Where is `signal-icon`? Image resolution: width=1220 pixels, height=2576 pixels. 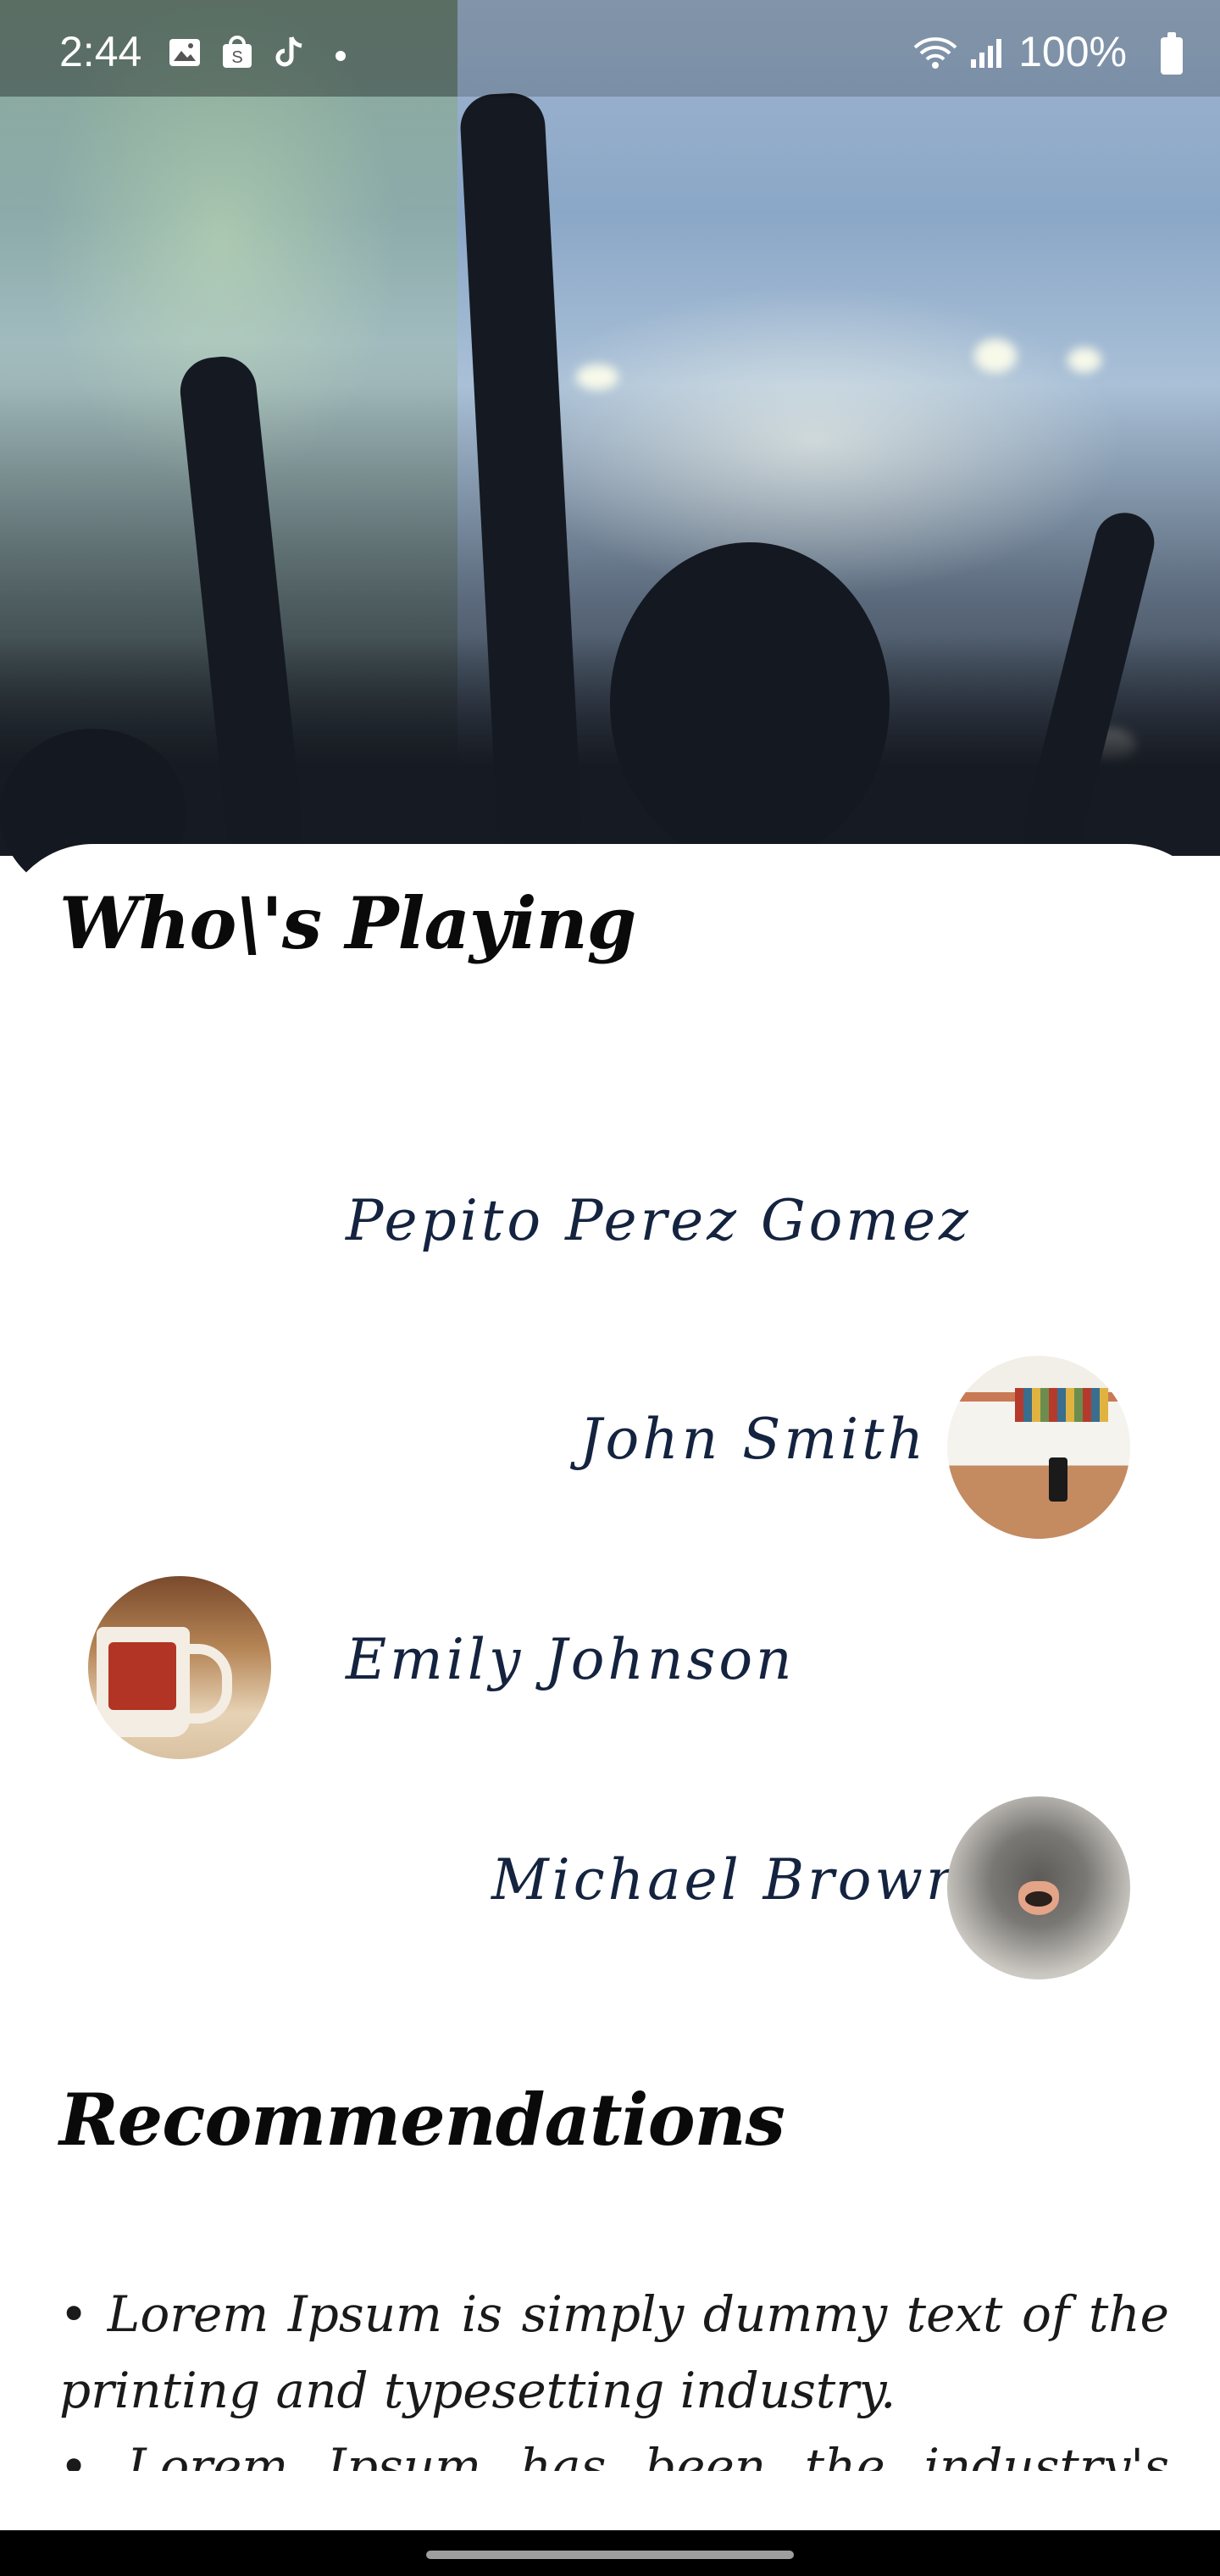 signal-icon is located at coordinates (986, 53).